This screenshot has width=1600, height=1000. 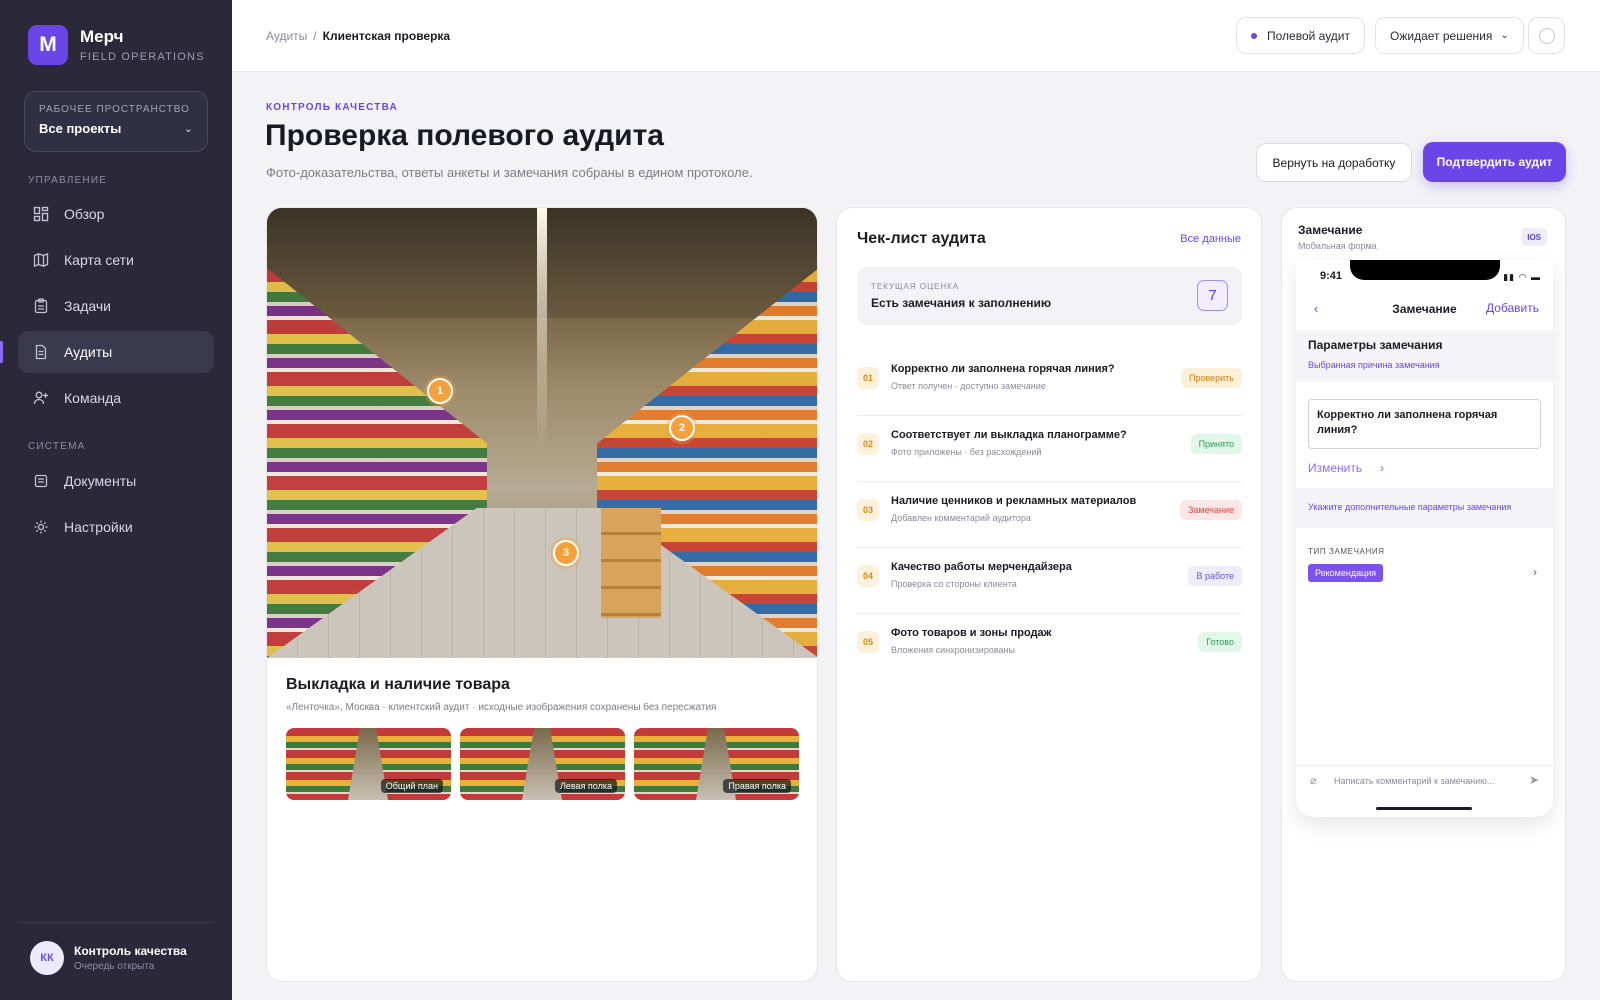 What do you see at coordinates (1512, 308) in the screenshot?
I see `add-button: Добавить` at bounding box center [1512, 308].